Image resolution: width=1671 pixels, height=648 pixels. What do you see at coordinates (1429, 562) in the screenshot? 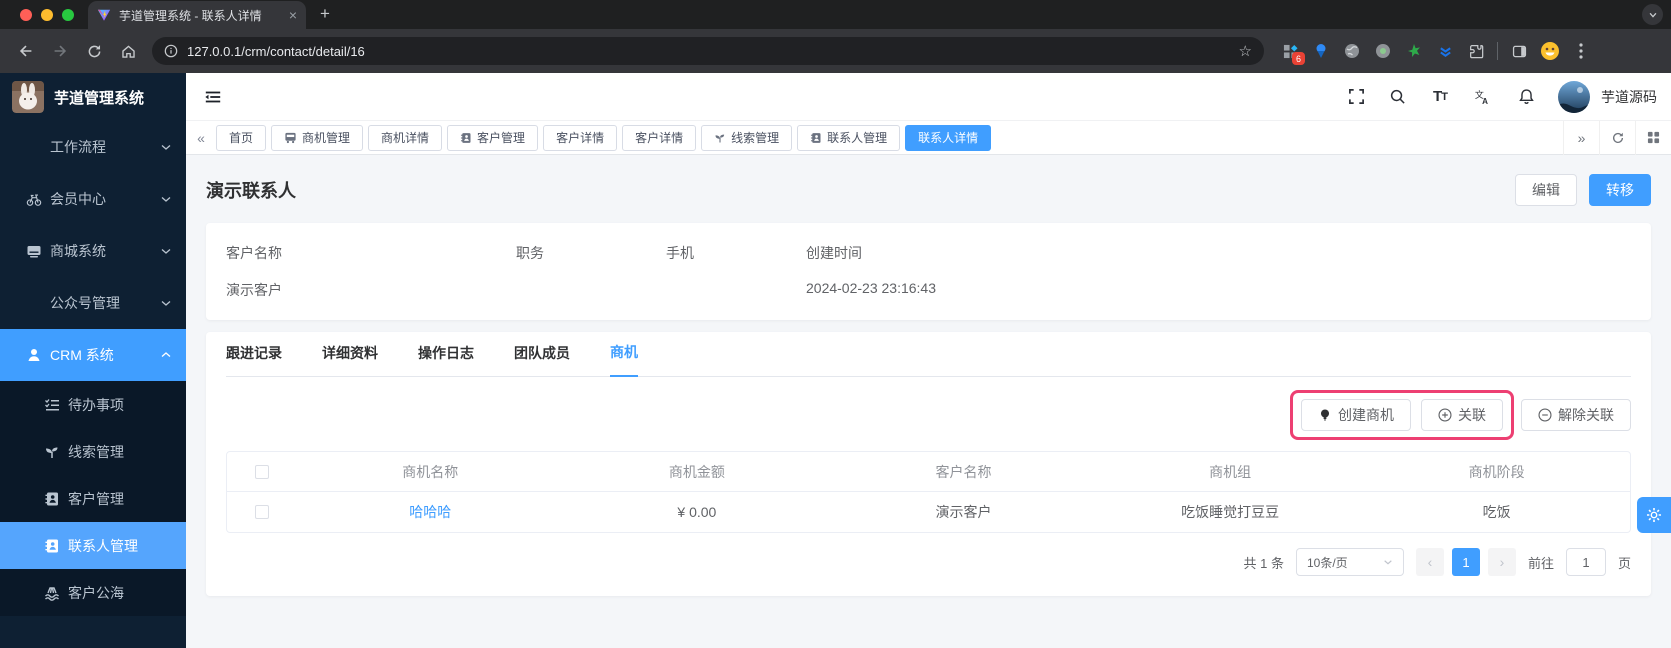
I see `prev-page-button: ‹` at bounding box center [1429, 562].